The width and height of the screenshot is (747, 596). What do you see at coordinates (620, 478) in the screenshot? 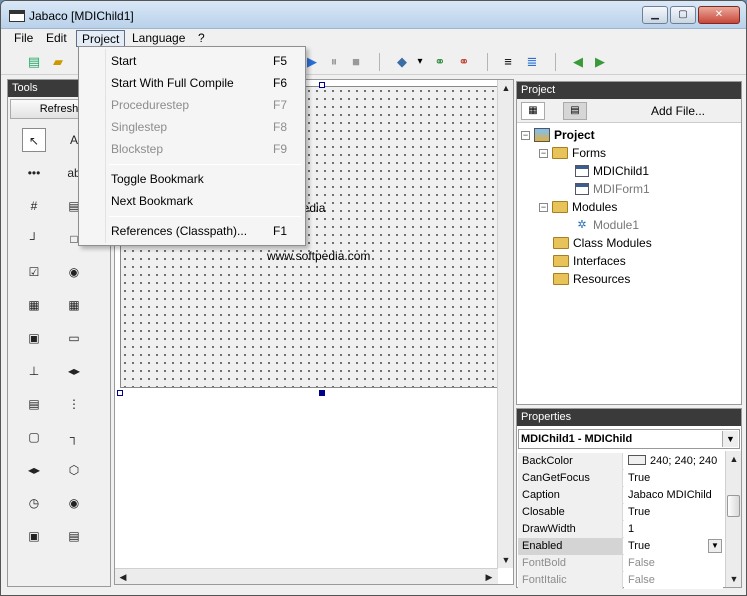
I see `property-row: CanGetFocus True` at bounding box center [620, 478].